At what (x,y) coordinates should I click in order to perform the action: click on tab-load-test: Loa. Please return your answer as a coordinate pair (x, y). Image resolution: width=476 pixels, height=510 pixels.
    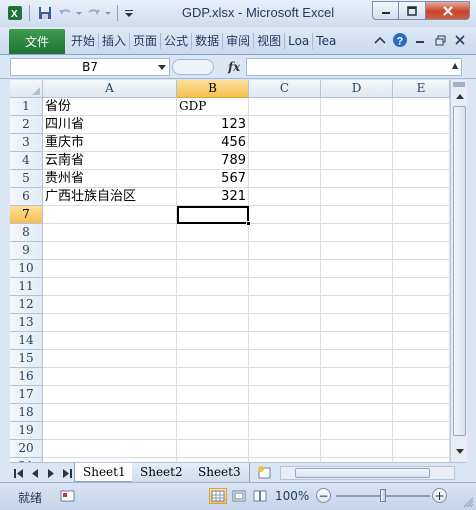
    Looking at the image, I should click on (299, 41).